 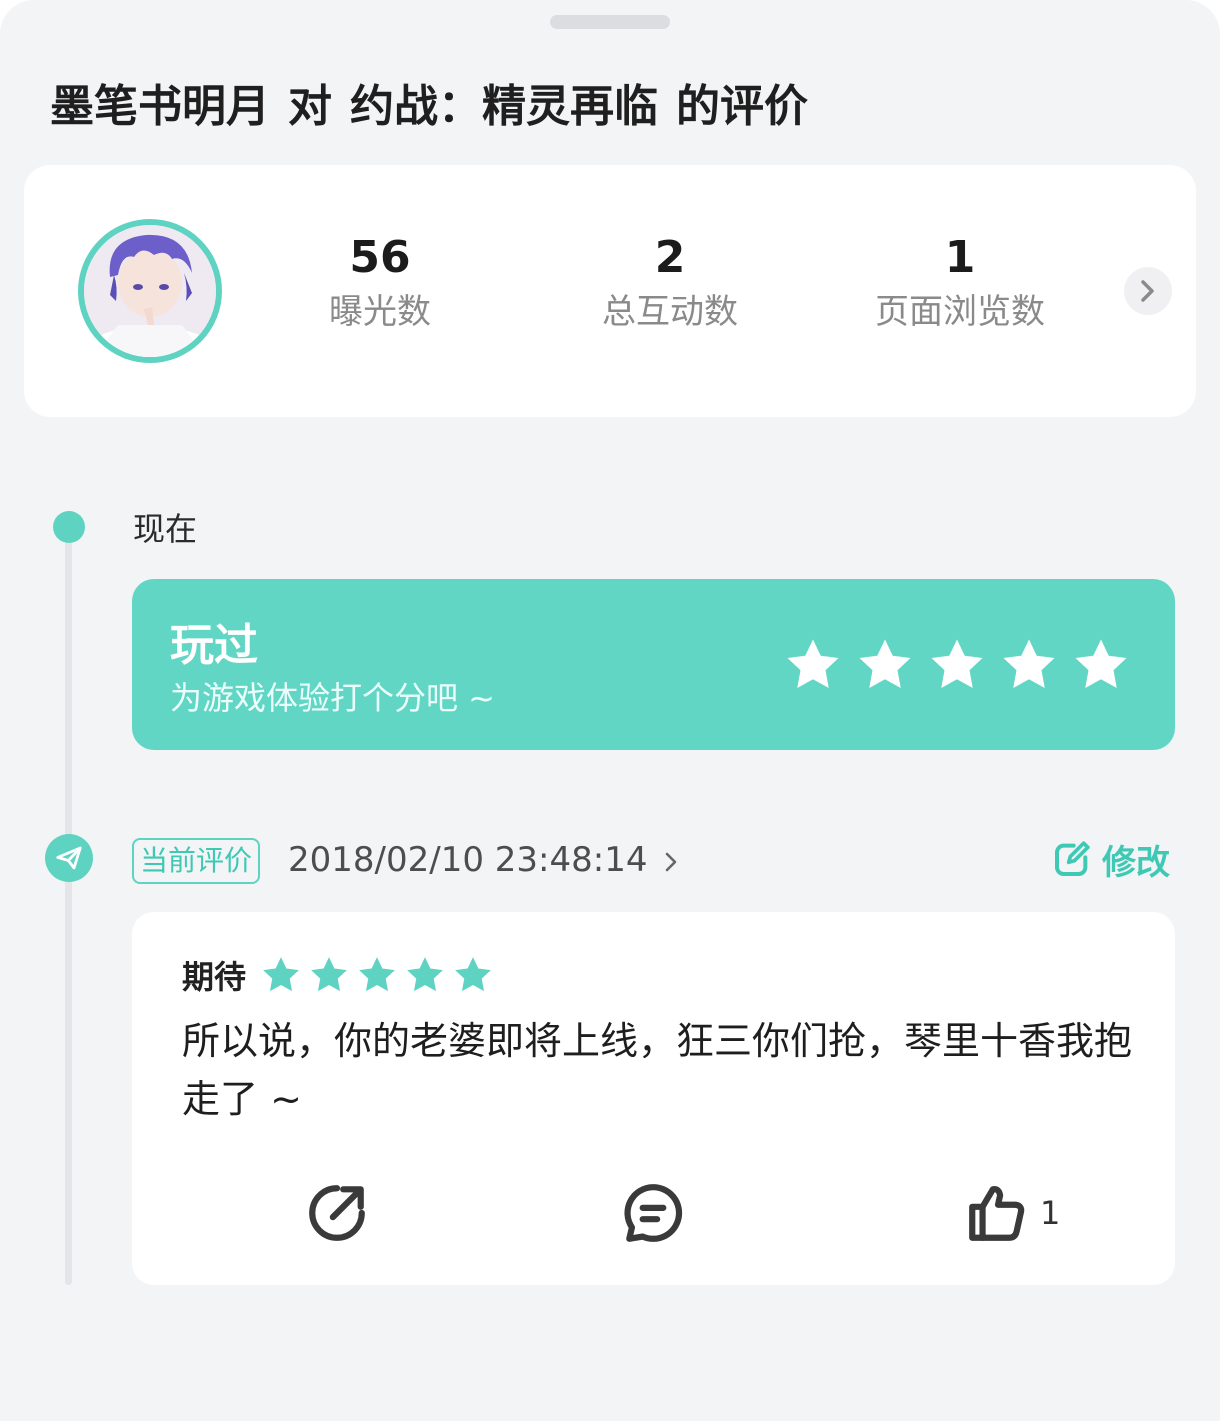 I want to click on title-user: 墨笔书明月, so click(x=160, y=106).